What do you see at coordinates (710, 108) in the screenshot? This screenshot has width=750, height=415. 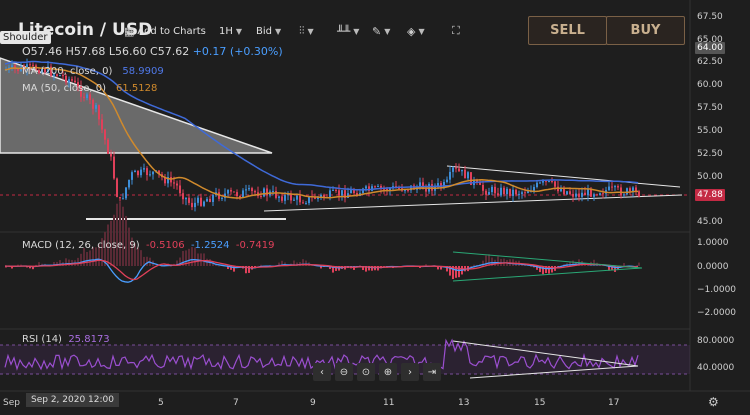 I see `price-tick: 57.50` at bounding box center [710, 108].